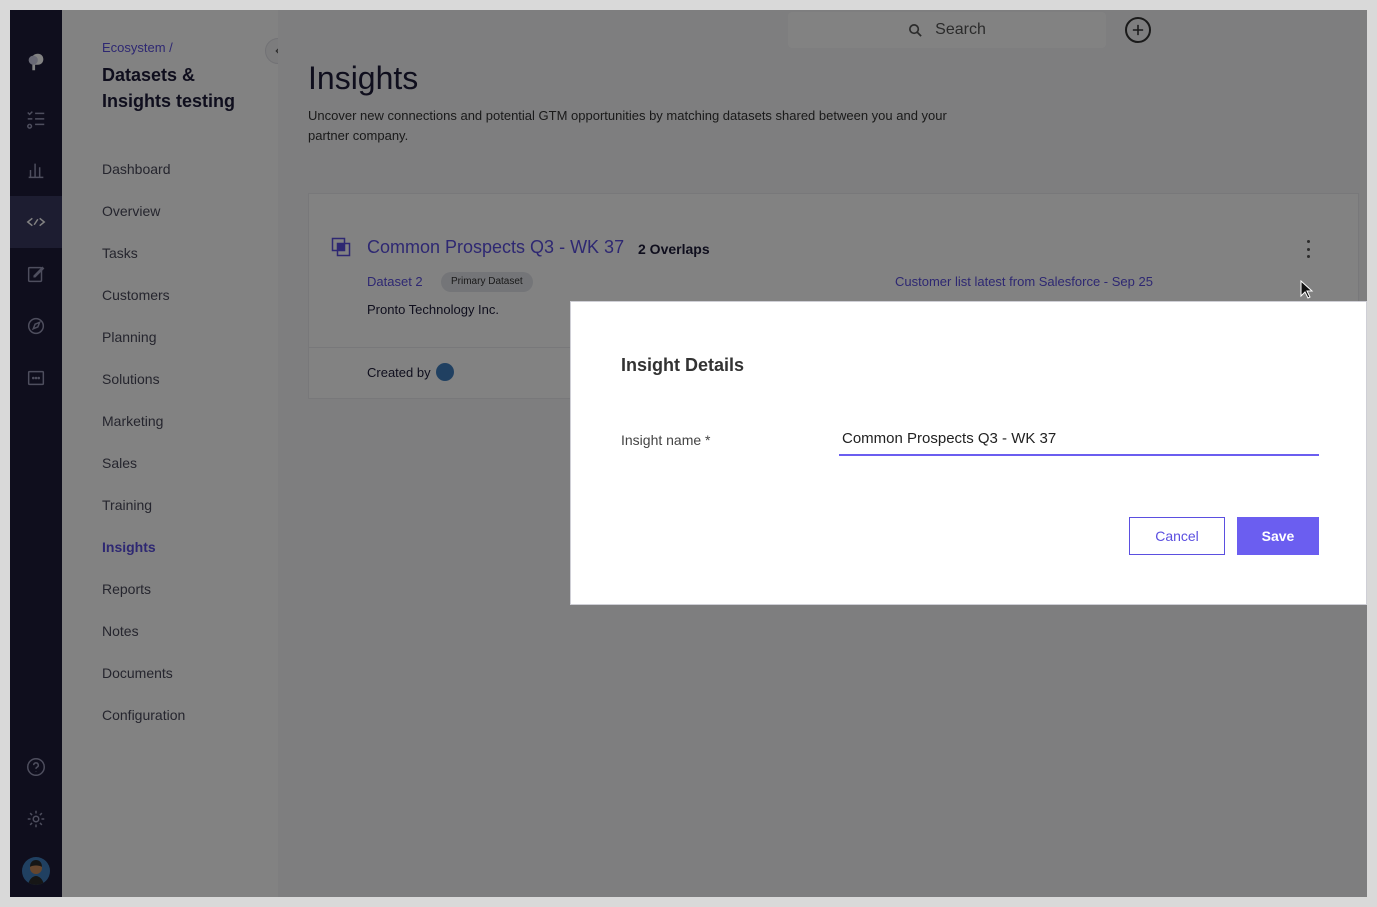 The width and height of the screenshot is (1377, 907). What do you see at coordinates (1307, 289) in the screenshot?
I see `mouse-cursor-icon` at bounding box center [1307, 289].